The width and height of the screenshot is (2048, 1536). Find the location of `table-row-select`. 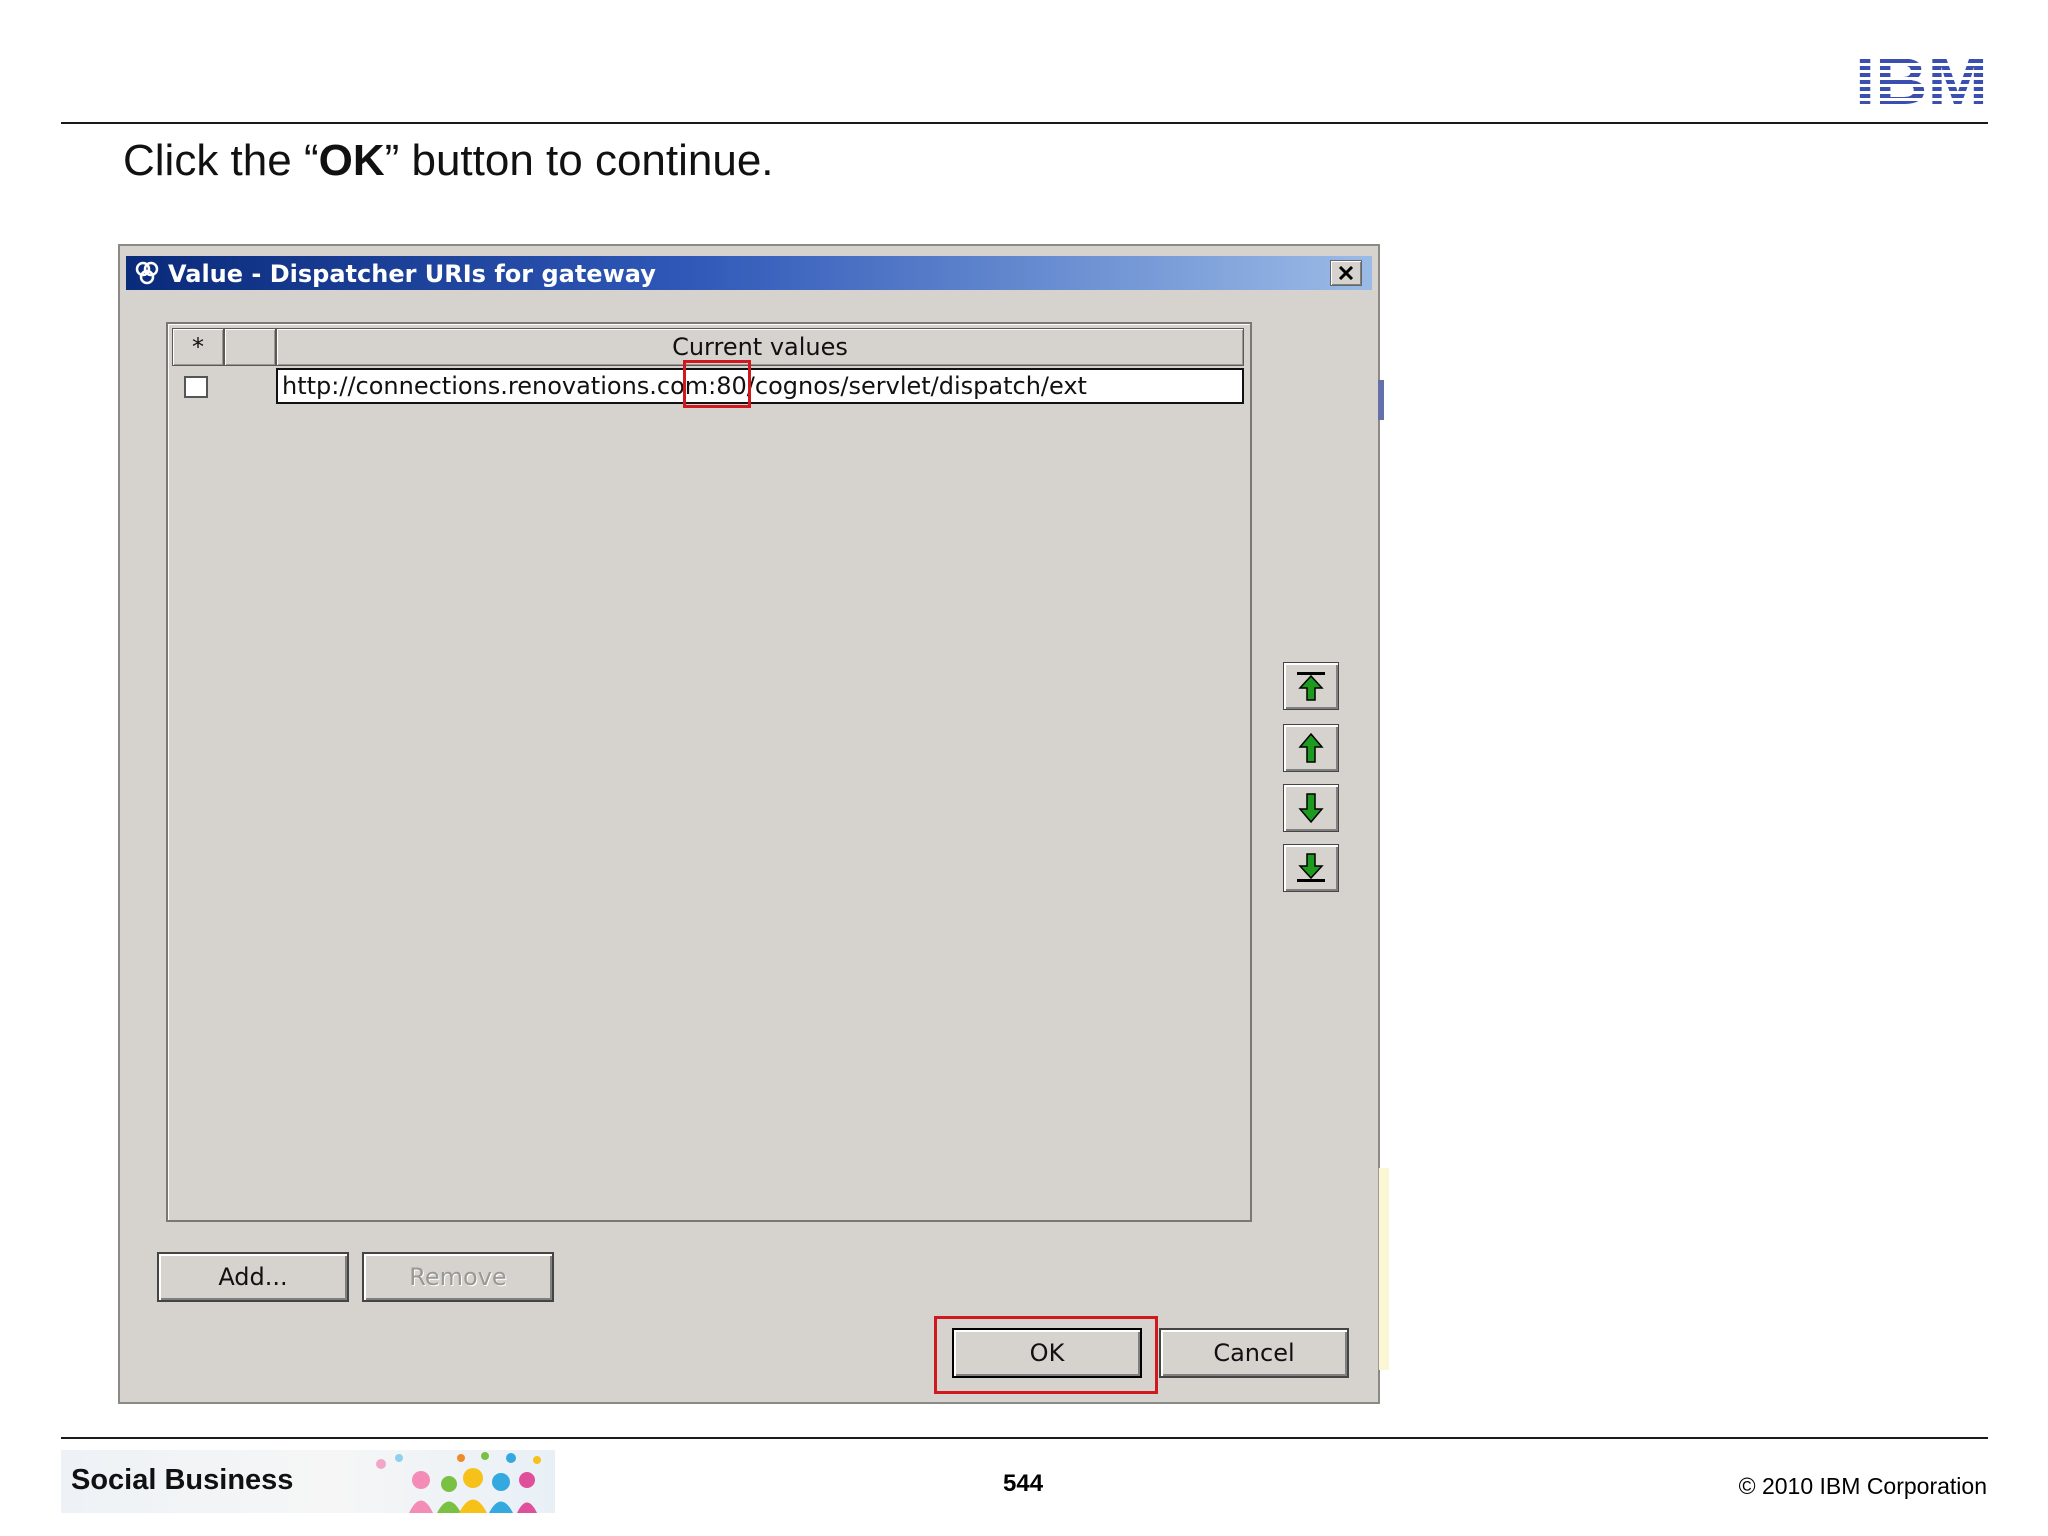

table-row-select is located at coordinates (198, 386).